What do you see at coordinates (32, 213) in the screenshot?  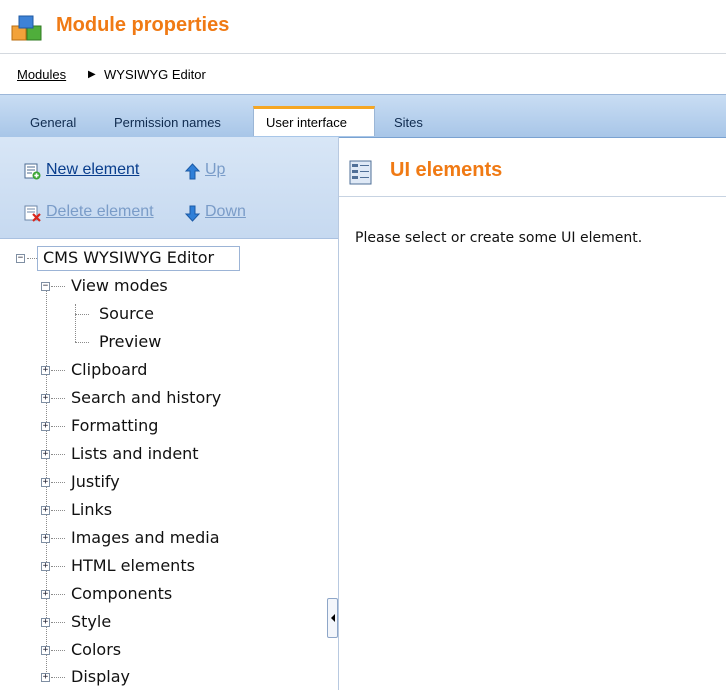 I see `delete-element-icon` at bounding box center [32, 213].